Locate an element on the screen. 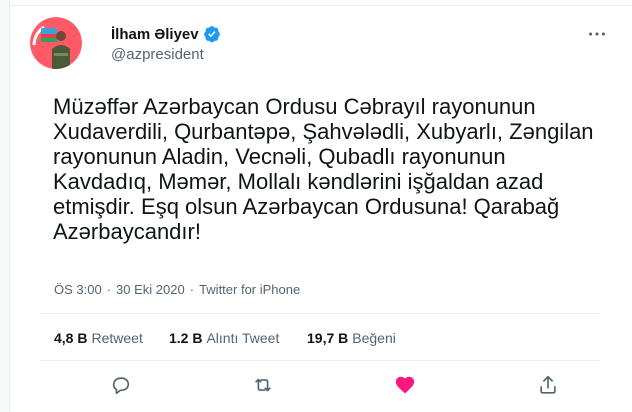 The image size is (632, 412). quote-count: 1.2 B Alıntı Tweet is located at coordinates (224, 338).